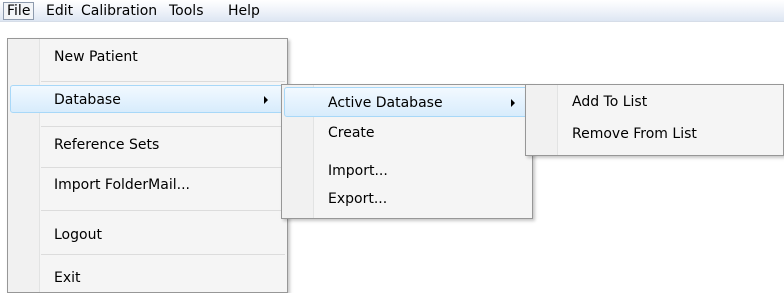 The image size is (784, 293). What do you see at coordinates (19, 11) in the screenshot?
I see `menu-file: File` at bounding box center [19, 11].